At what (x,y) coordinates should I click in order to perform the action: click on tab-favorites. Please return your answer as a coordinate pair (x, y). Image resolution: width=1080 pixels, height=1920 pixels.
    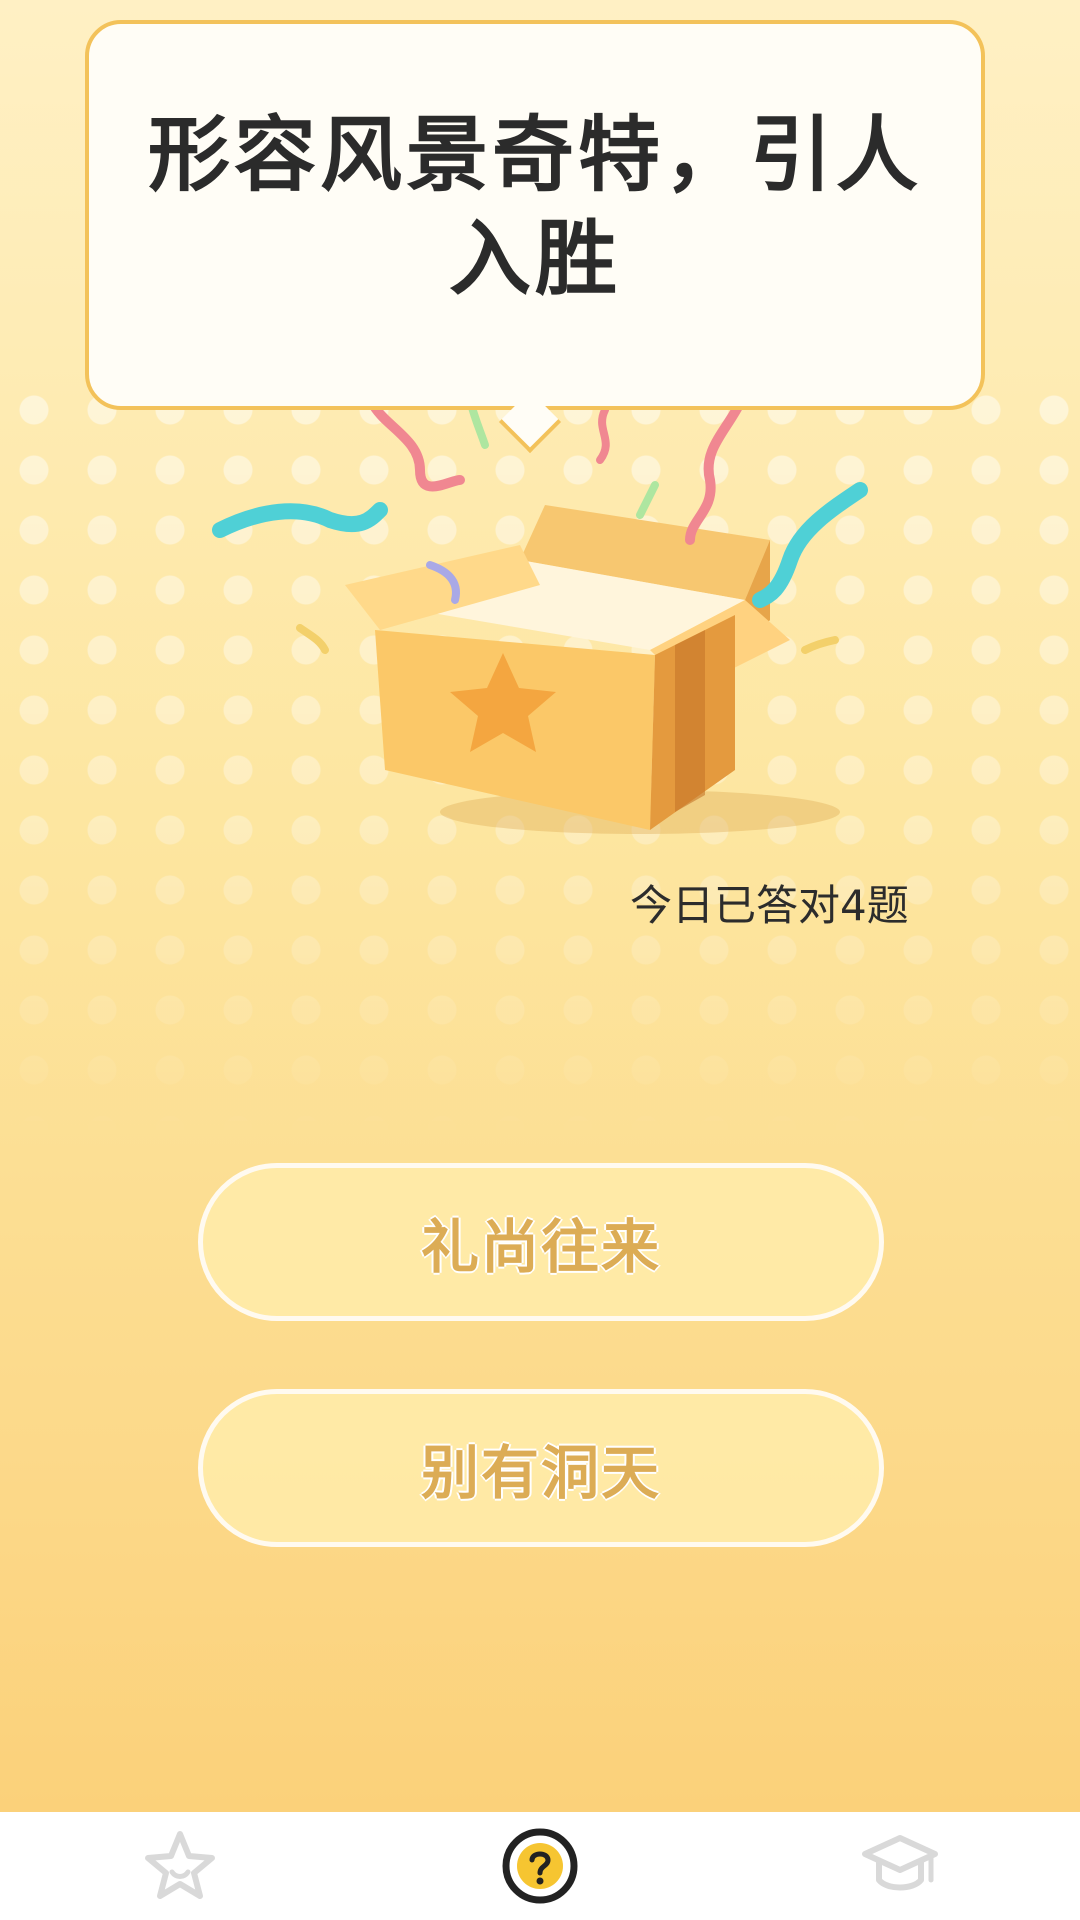
    Looking at the image, I should click on (180, 1866).